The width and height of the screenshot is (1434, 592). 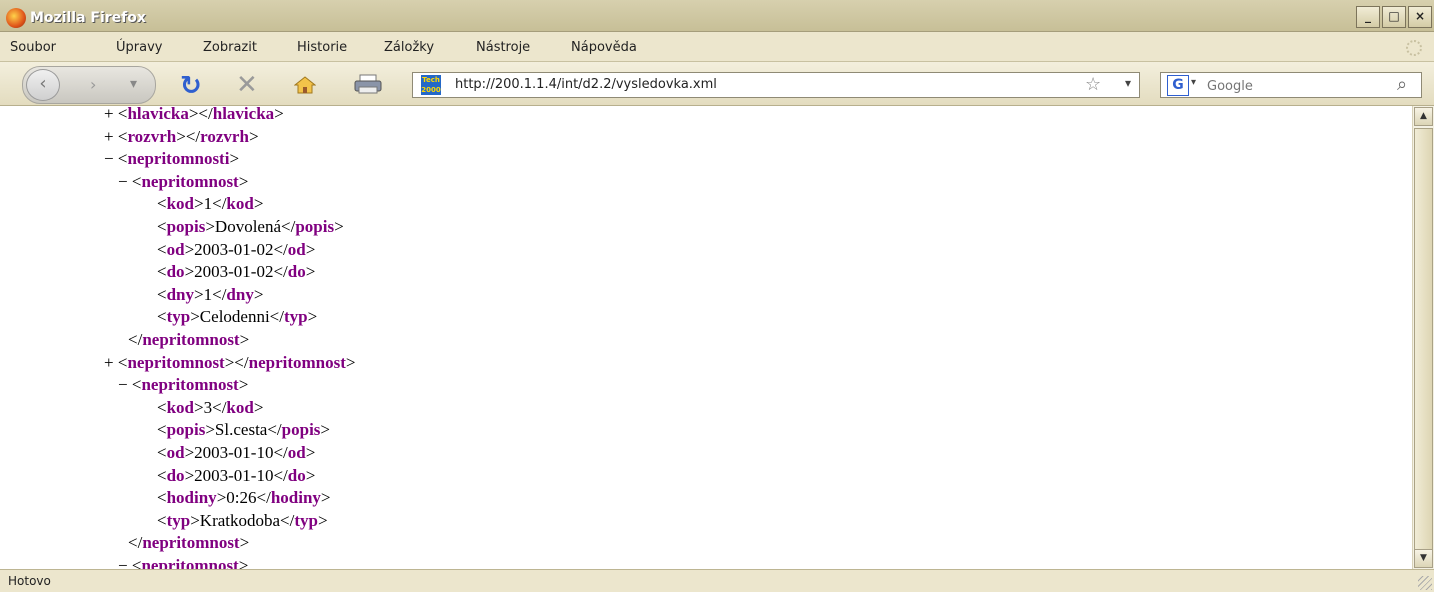 What do you see at coordinates (1193, 82) in the screenshot?
I see `search-engine-dropdown-icon: ▾` at bounding box center [1193, 82].